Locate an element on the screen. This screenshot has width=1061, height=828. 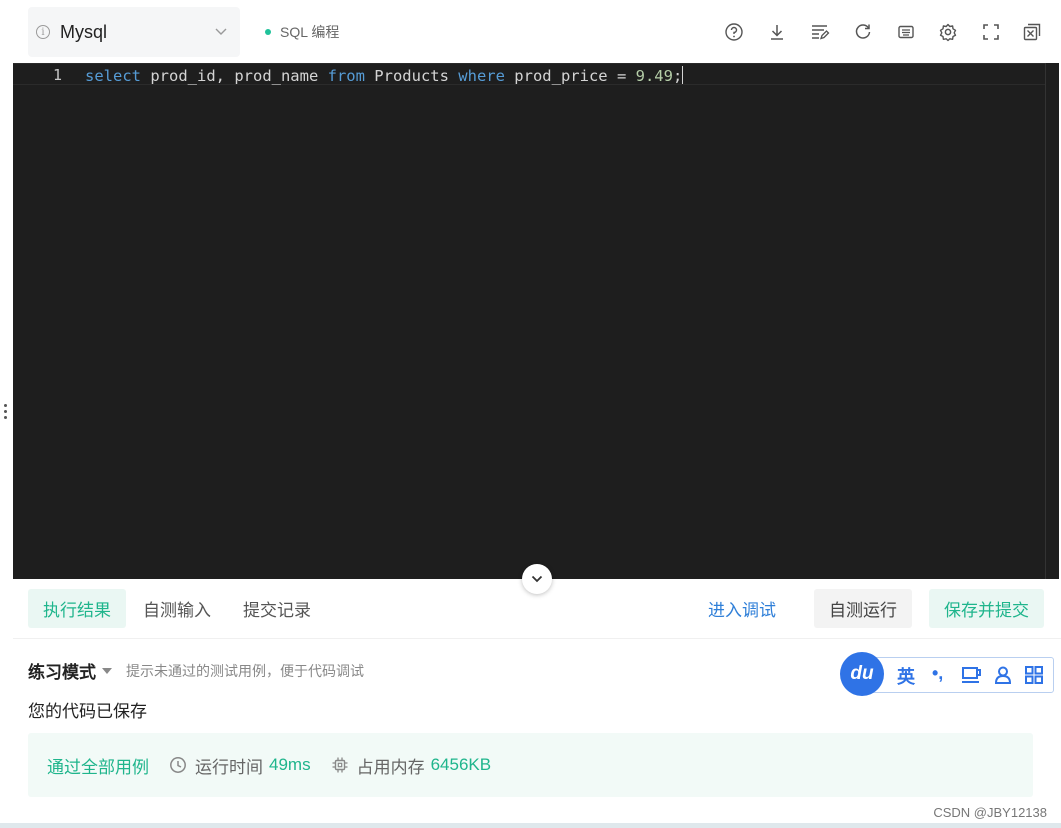
editor-toolbar: i Mysql SQL 编程 is located at coordinates (537, 31).